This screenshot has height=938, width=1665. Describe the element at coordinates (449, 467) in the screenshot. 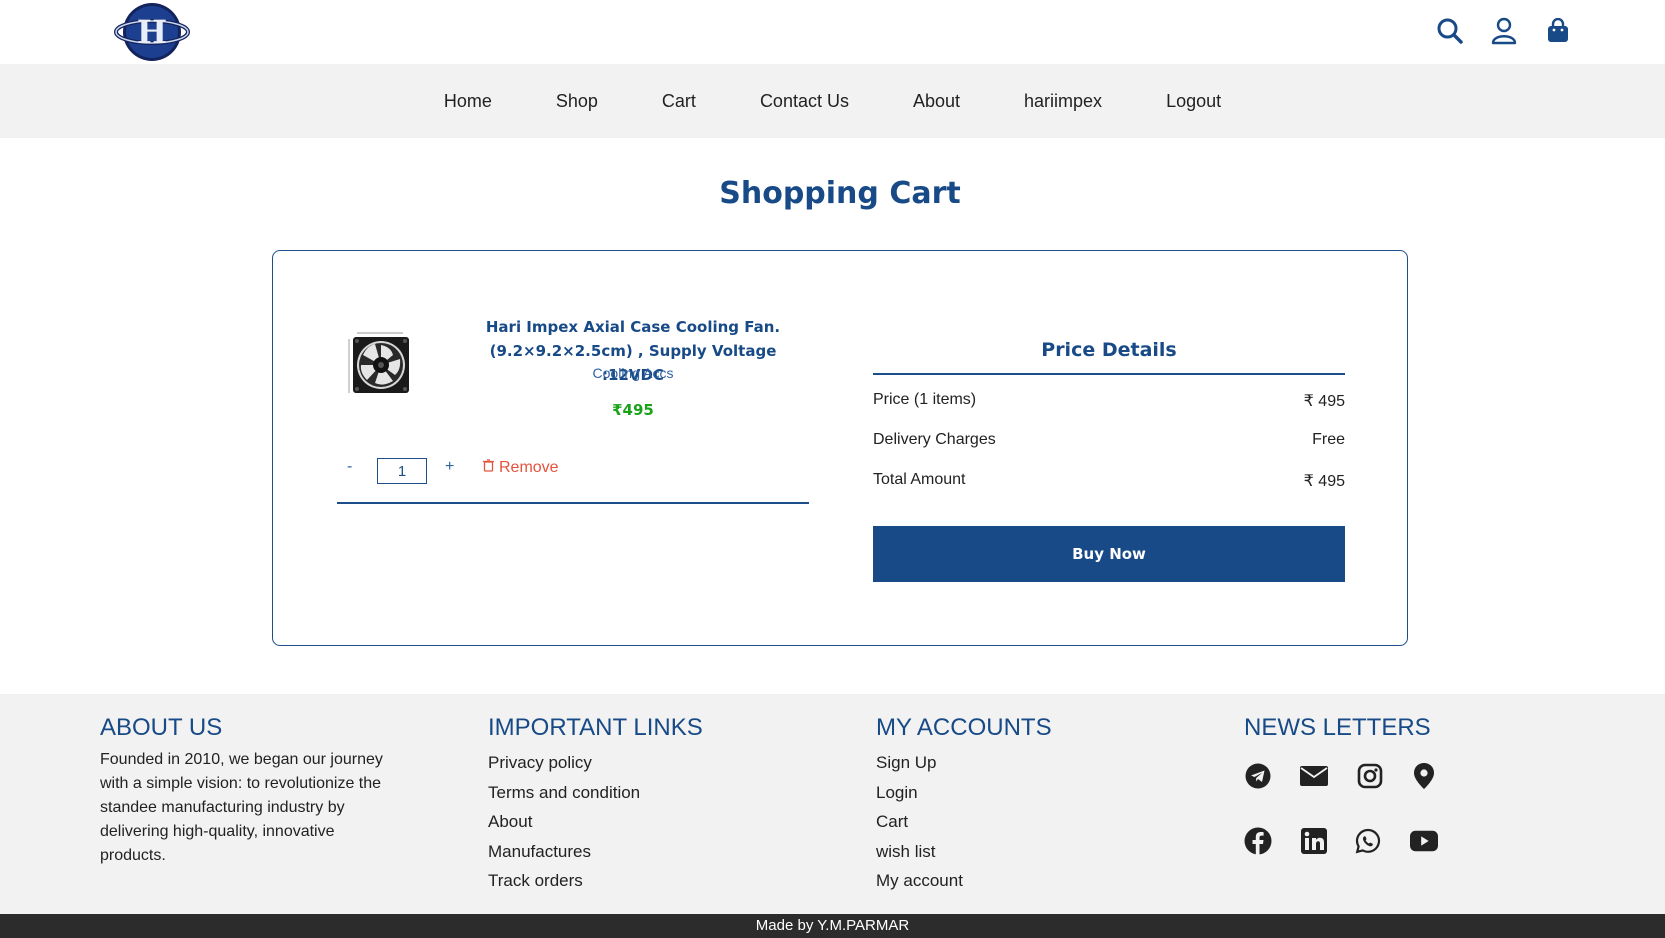

I see `quantity-increase-button: +` at that location.